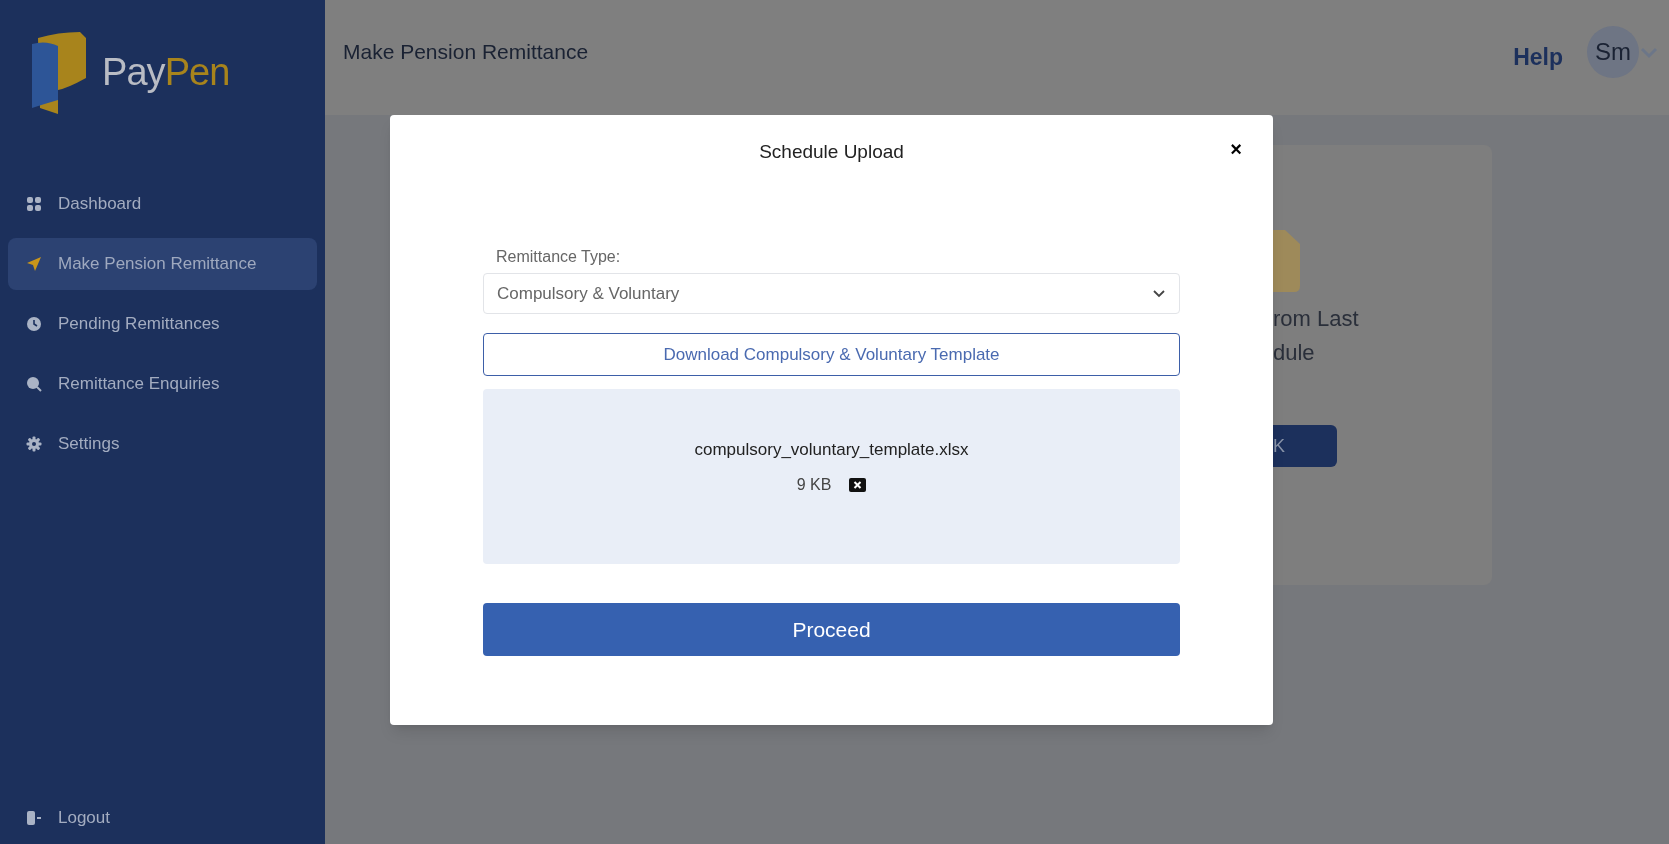 This screenshot has height=844, width=1669. Describe the element at coordinates (34, 384) in the screenshot. I see `search-icon` at that location.